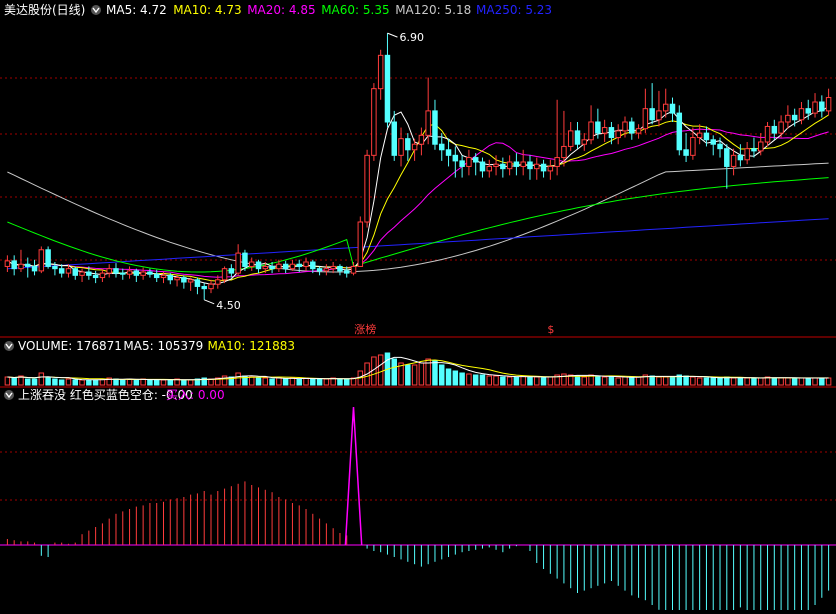  What do you see at coordinates (209, 302) in the screenshot?
I see `low-marker-arrow` at bounding box center [209, 302].